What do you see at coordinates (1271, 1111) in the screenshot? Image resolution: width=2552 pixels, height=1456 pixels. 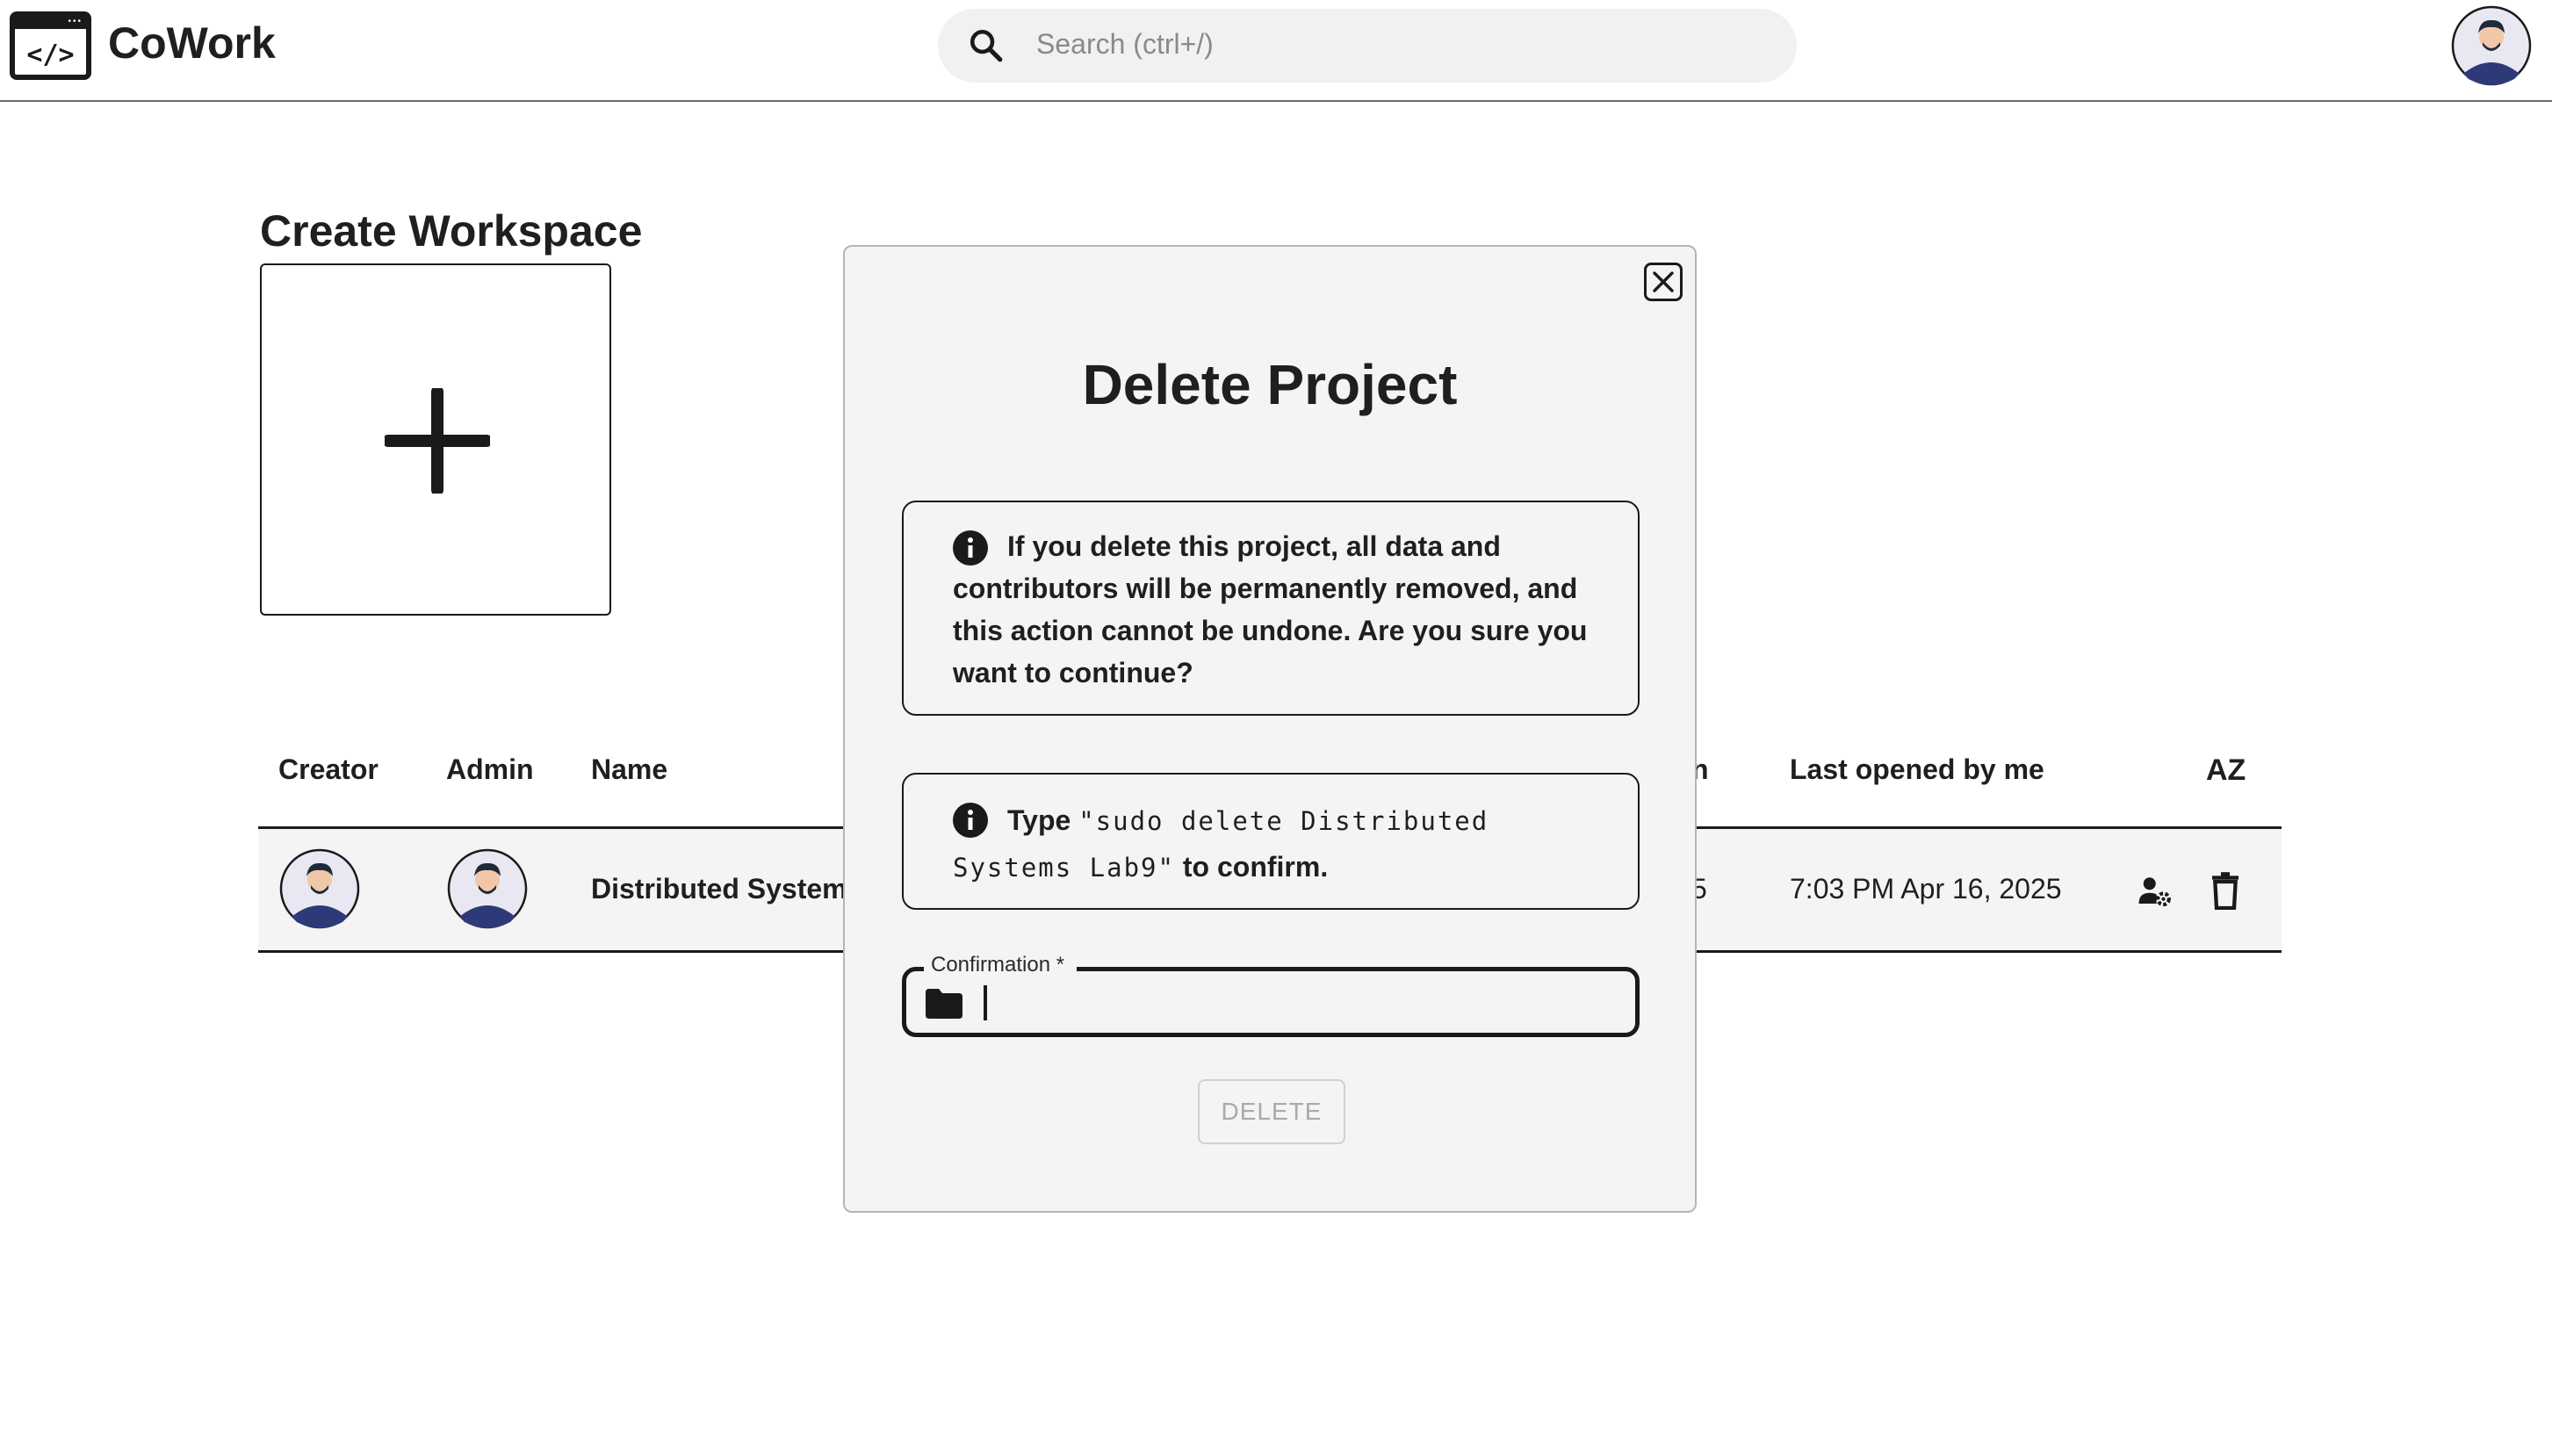 I see `delete-button: DELETE` at bounding box center [1271, 1111].